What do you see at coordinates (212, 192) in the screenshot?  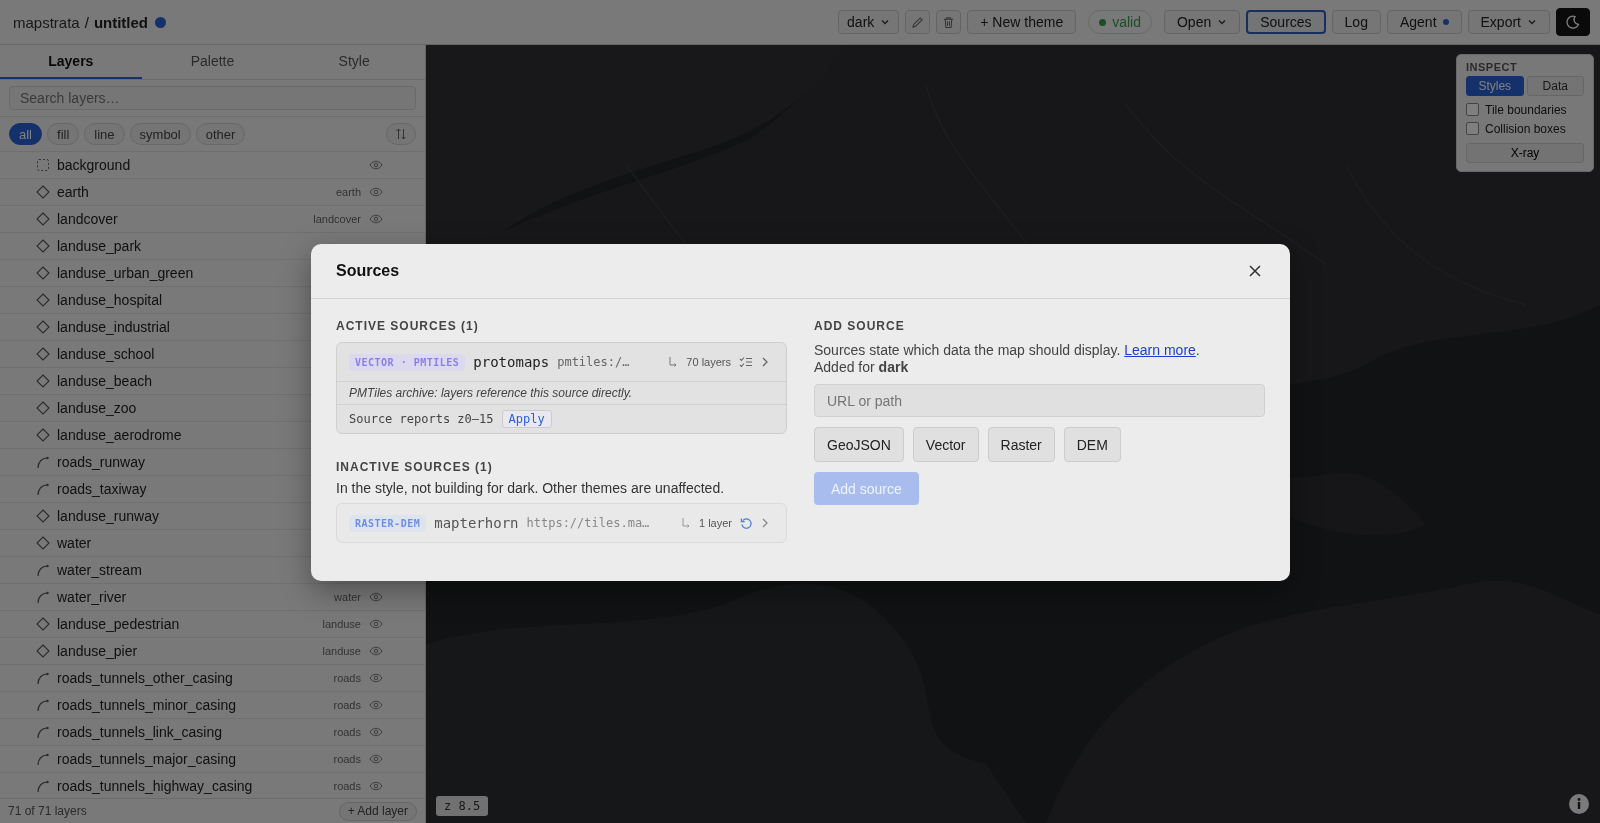 I see `layer-row: earth earth` at bounding box center [212, 192].